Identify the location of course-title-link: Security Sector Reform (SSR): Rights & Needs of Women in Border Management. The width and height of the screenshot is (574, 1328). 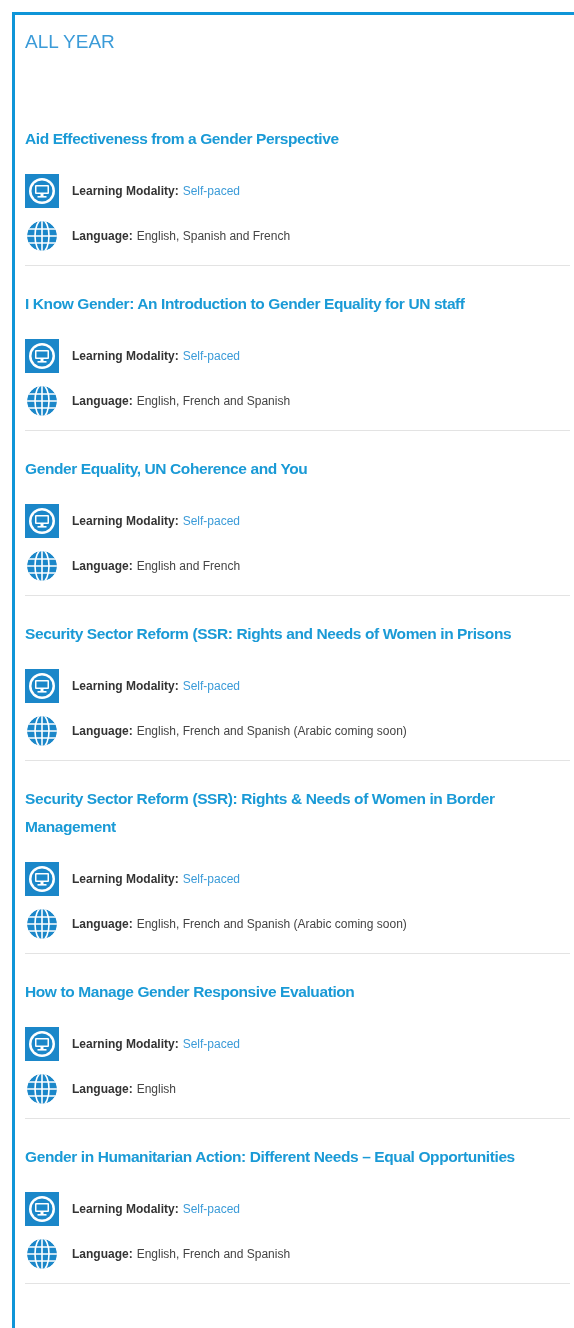
(297, 813).